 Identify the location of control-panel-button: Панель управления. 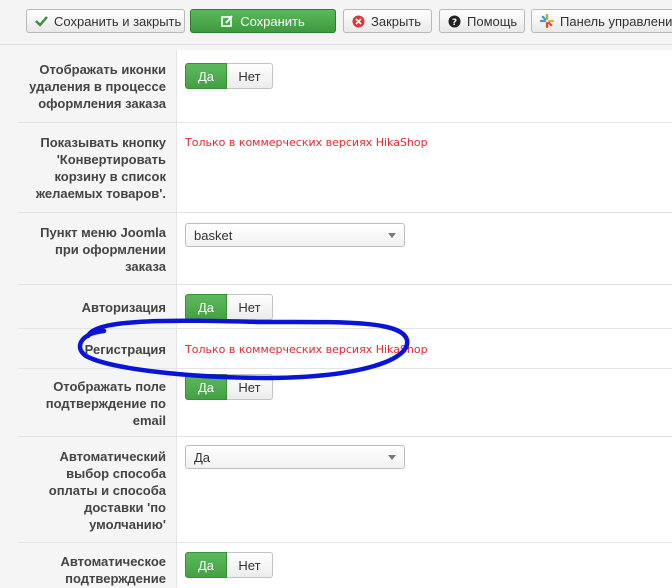
(601, 21).